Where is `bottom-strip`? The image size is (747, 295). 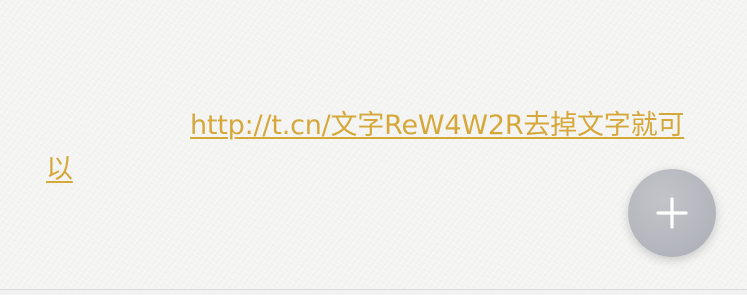
bottom-strip is located at coordinates (373, 292).